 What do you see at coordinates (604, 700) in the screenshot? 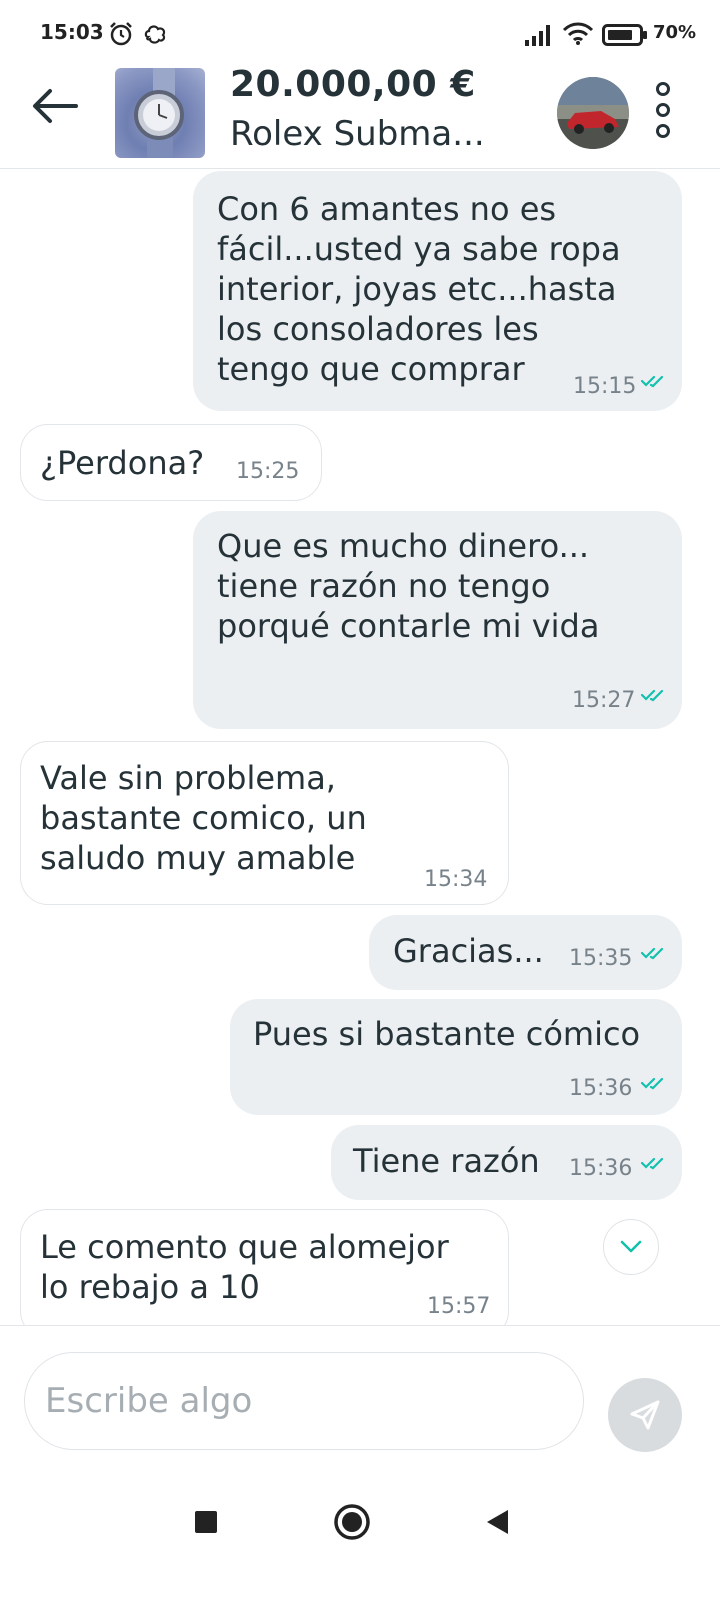
I see `message-time: 15:27` at bounding box center [604, 700].